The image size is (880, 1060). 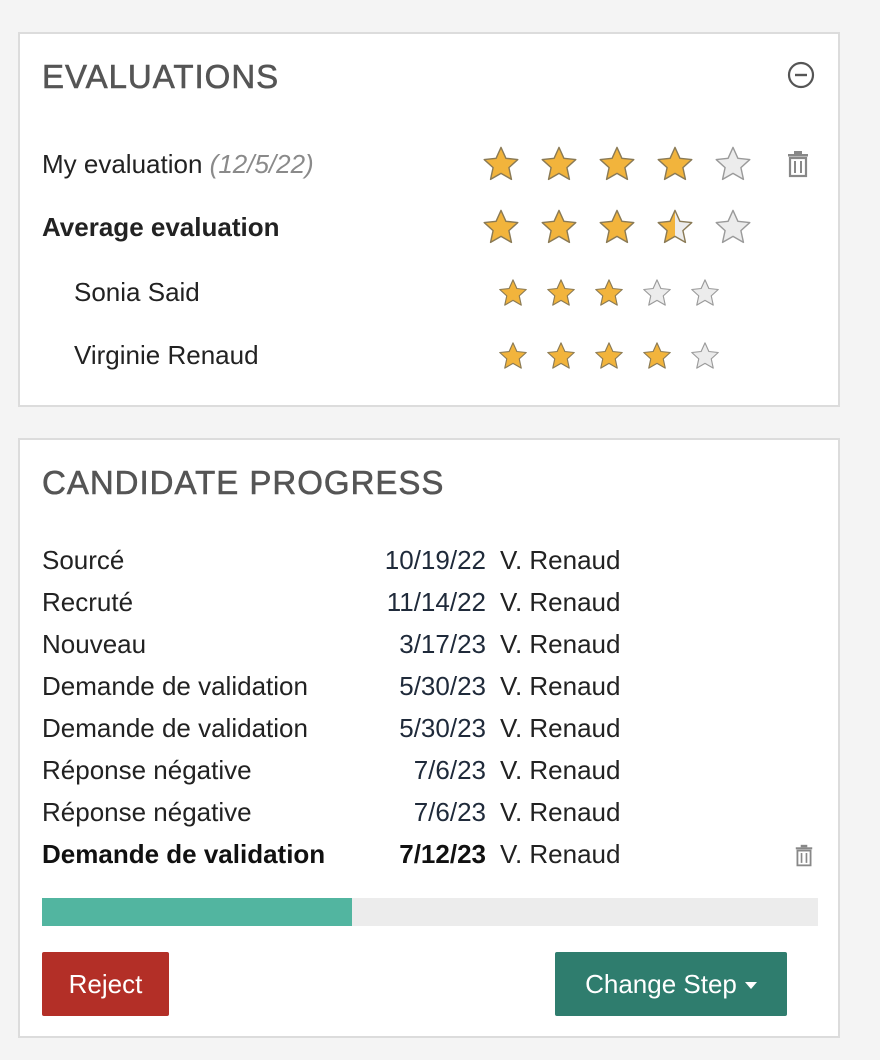 What do you see at coordinates (137, 292) in the screenshot?
I see `evaluator-name: Sonia Said` at bounding box center [137, 292].